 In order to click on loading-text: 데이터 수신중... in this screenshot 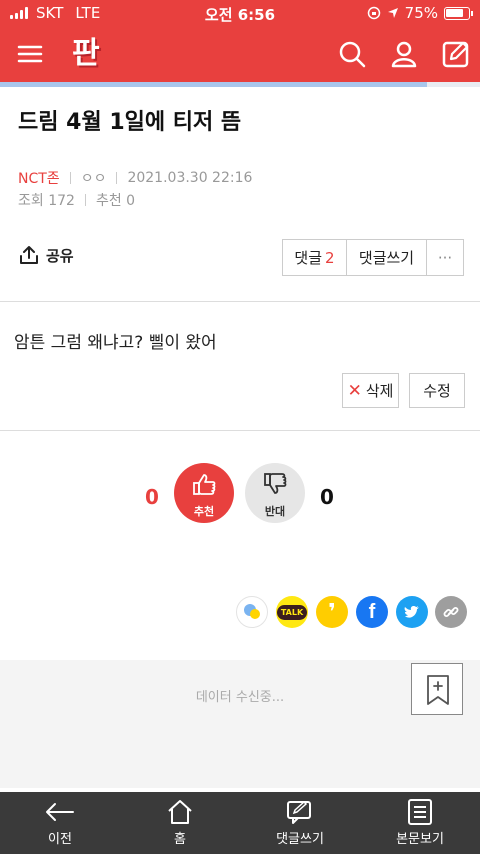, I will do `click(240, 697)`.